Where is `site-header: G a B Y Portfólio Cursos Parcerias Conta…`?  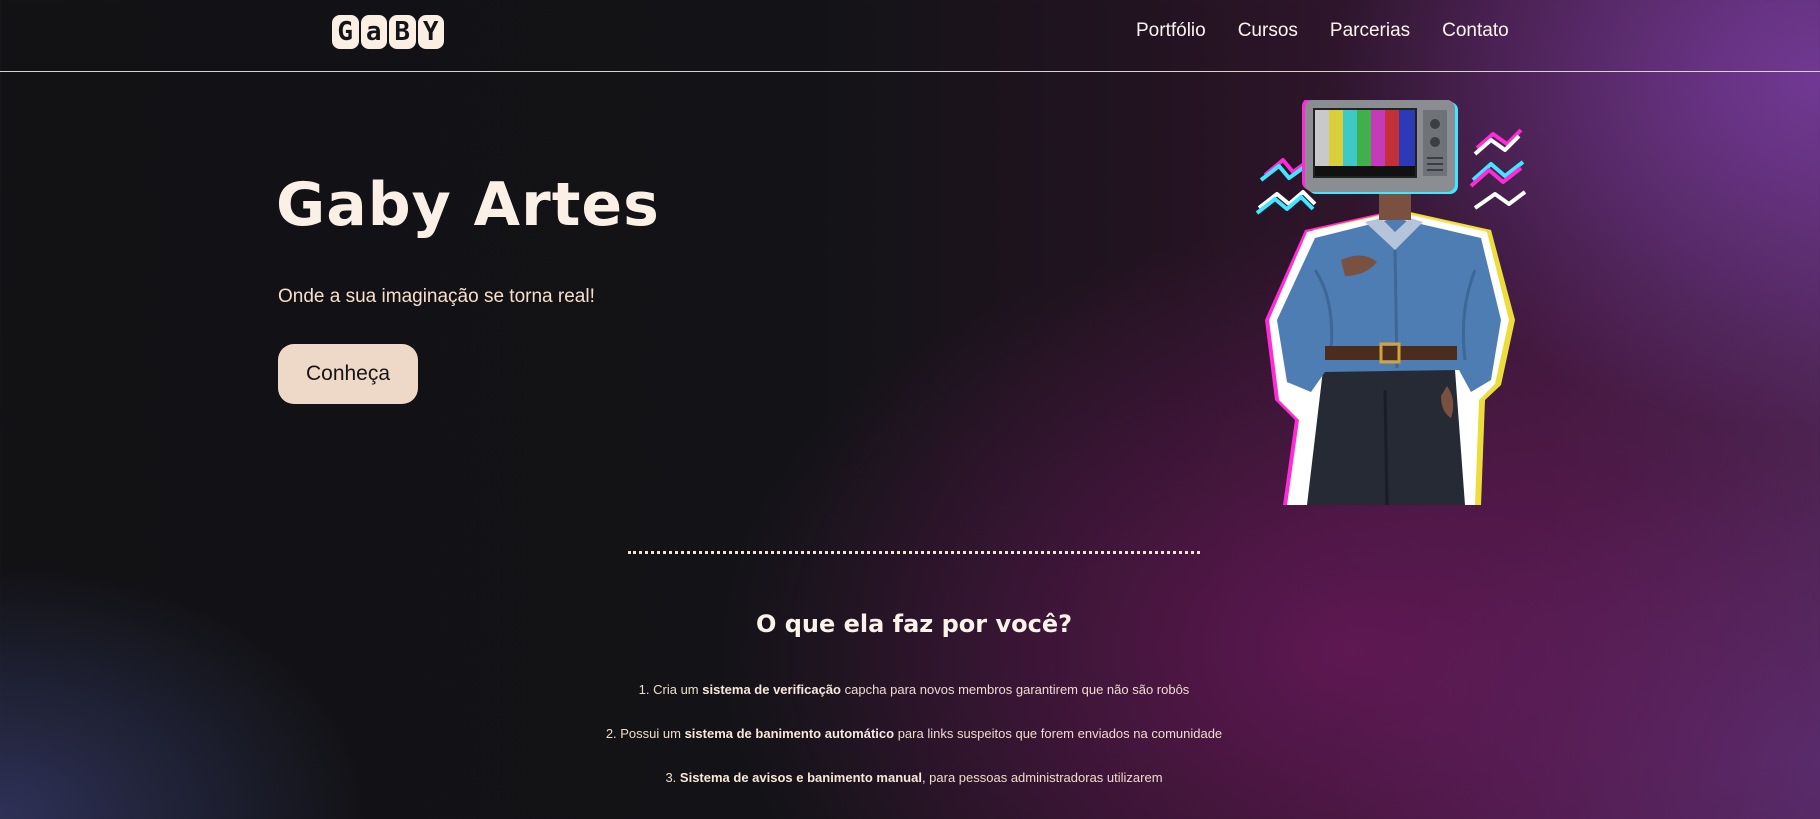
site-header: G a B Y Portfólio Cursos Parcerias Conta… is located at coordinates (910, 36).